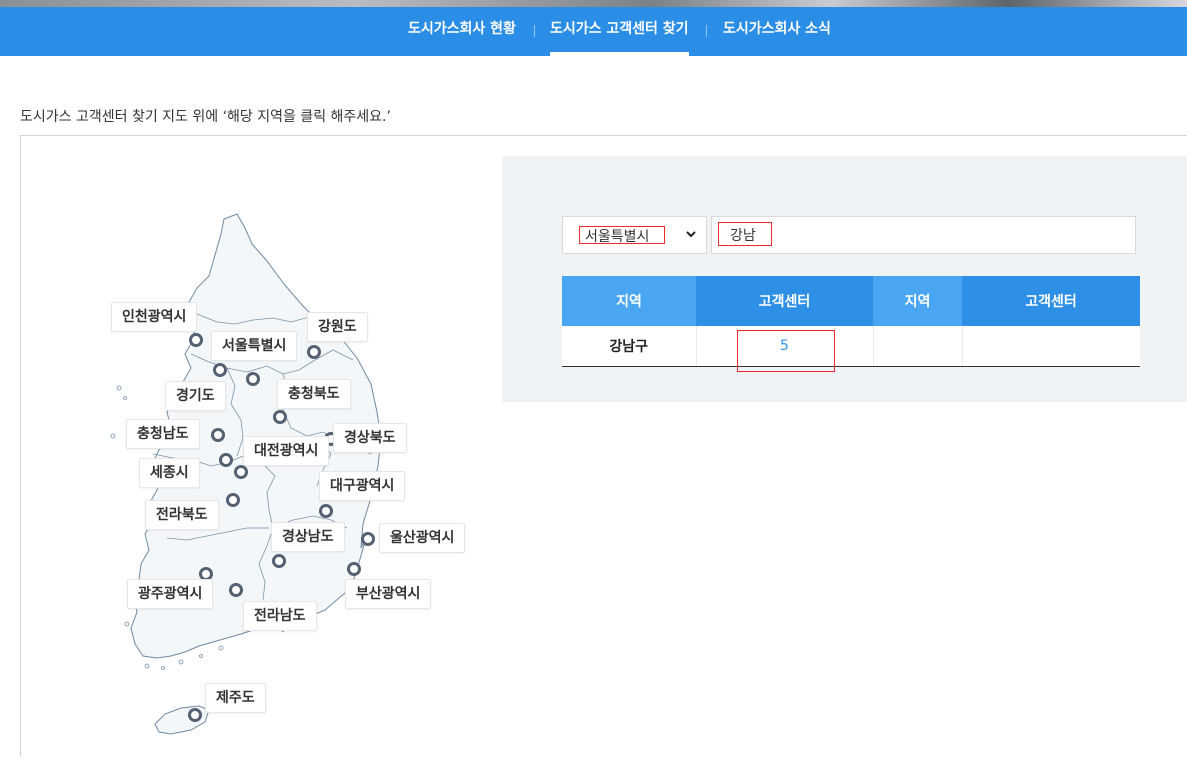 This screenshot has height=758, width=1187. Describe the element at coordinates (236, 590) in the screenshot. I see `marker-jeonnam` at that location.